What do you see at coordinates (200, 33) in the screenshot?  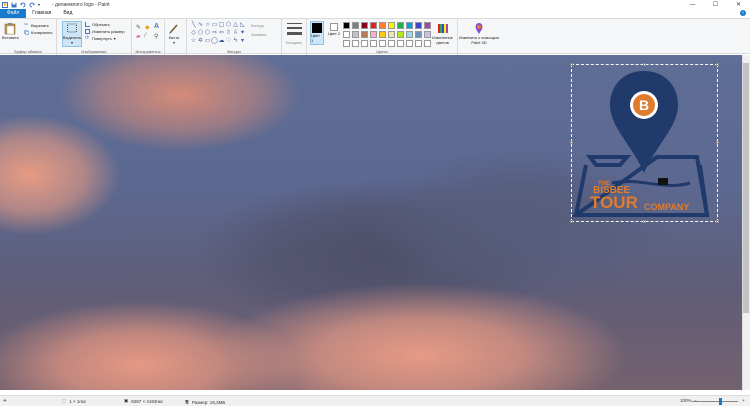 I see `shape-pentagon-icon: ⬠` at bounding box center [200, 33].